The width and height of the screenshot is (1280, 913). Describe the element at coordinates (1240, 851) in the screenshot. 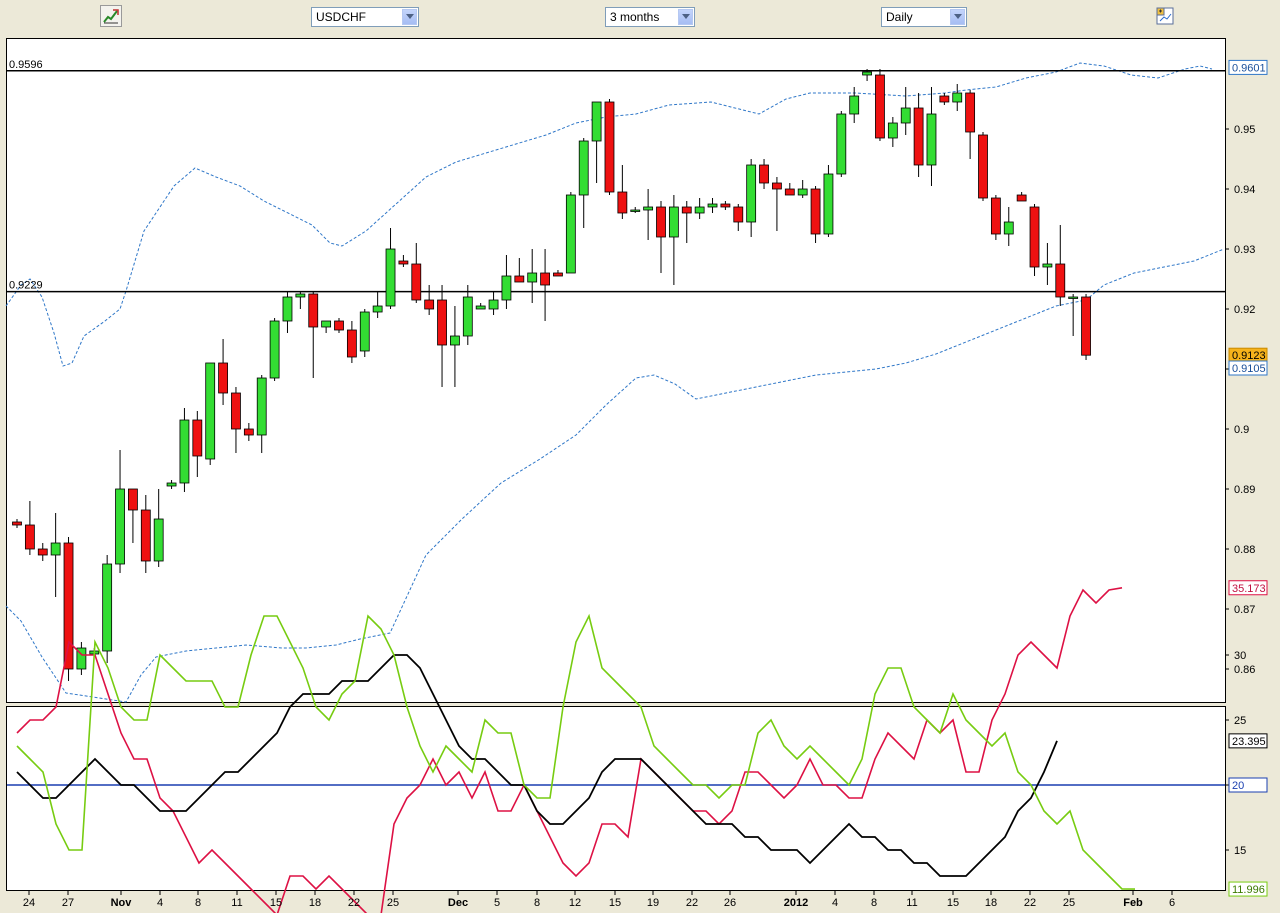

I see `indicator-tick-label: 15` at that location.